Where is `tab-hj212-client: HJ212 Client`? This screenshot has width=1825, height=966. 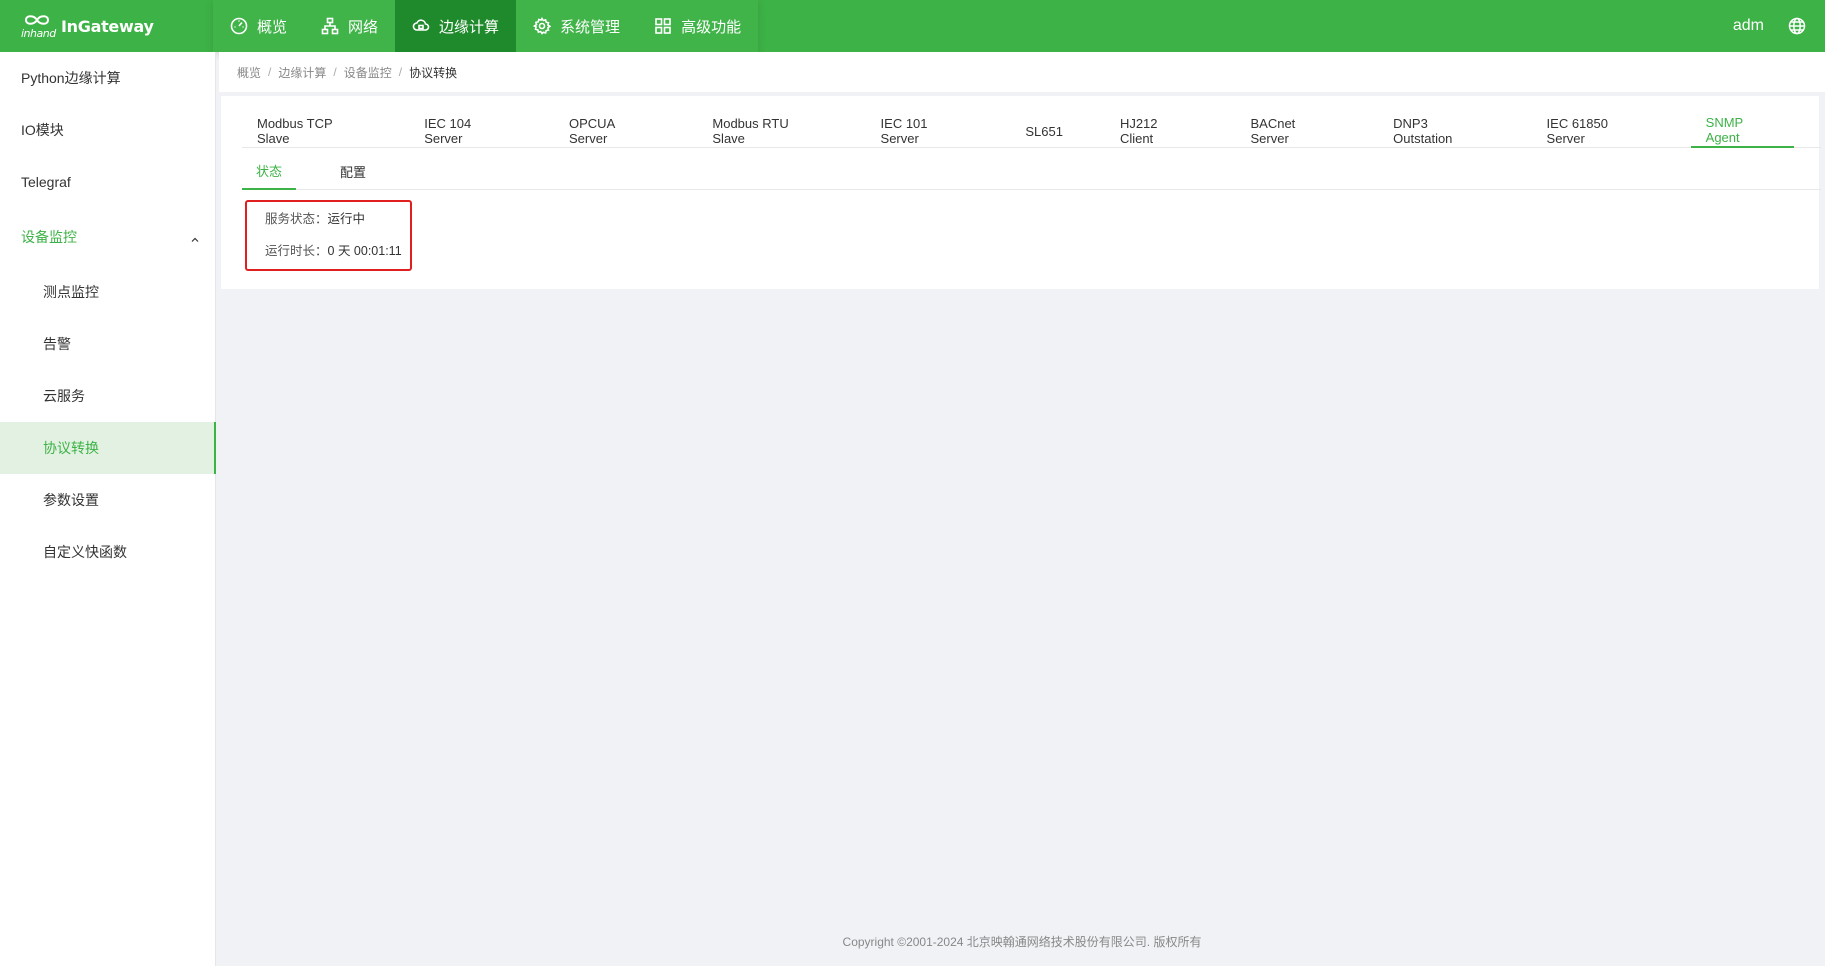 tab-hj212-client: HJ212 Client is located at coordinates (1157, 131).